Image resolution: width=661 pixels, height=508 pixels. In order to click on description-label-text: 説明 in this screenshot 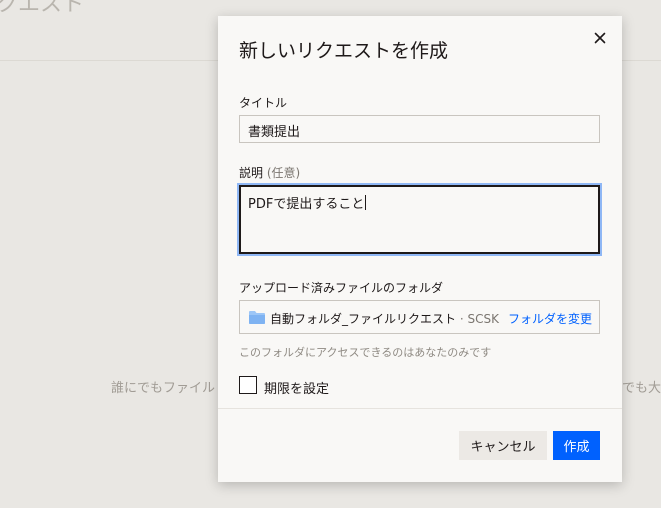, I will do `click(251, 173)`.